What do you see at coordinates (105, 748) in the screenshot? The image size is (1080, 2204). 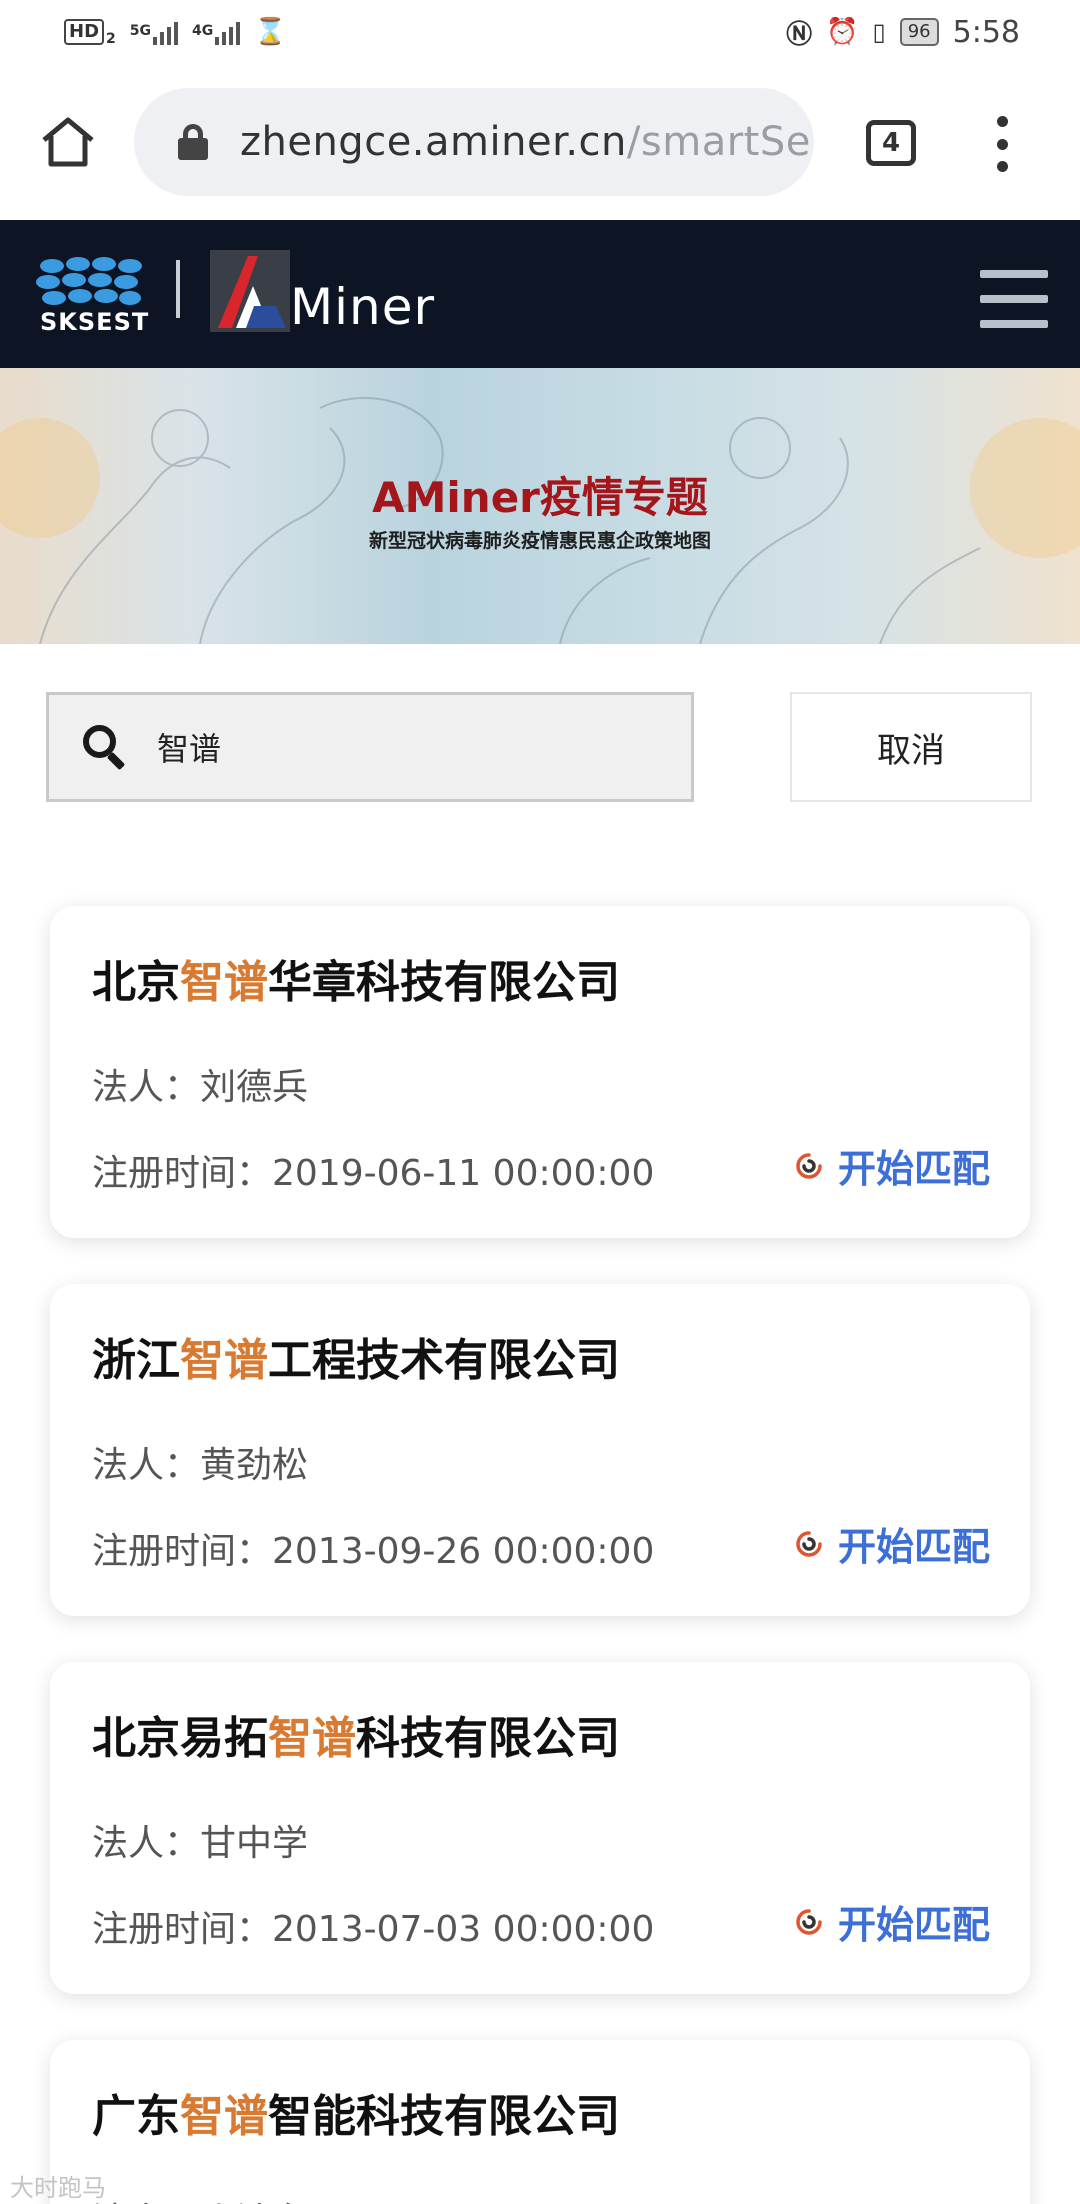 I see `search-icon` at bounding box center [105, 748].